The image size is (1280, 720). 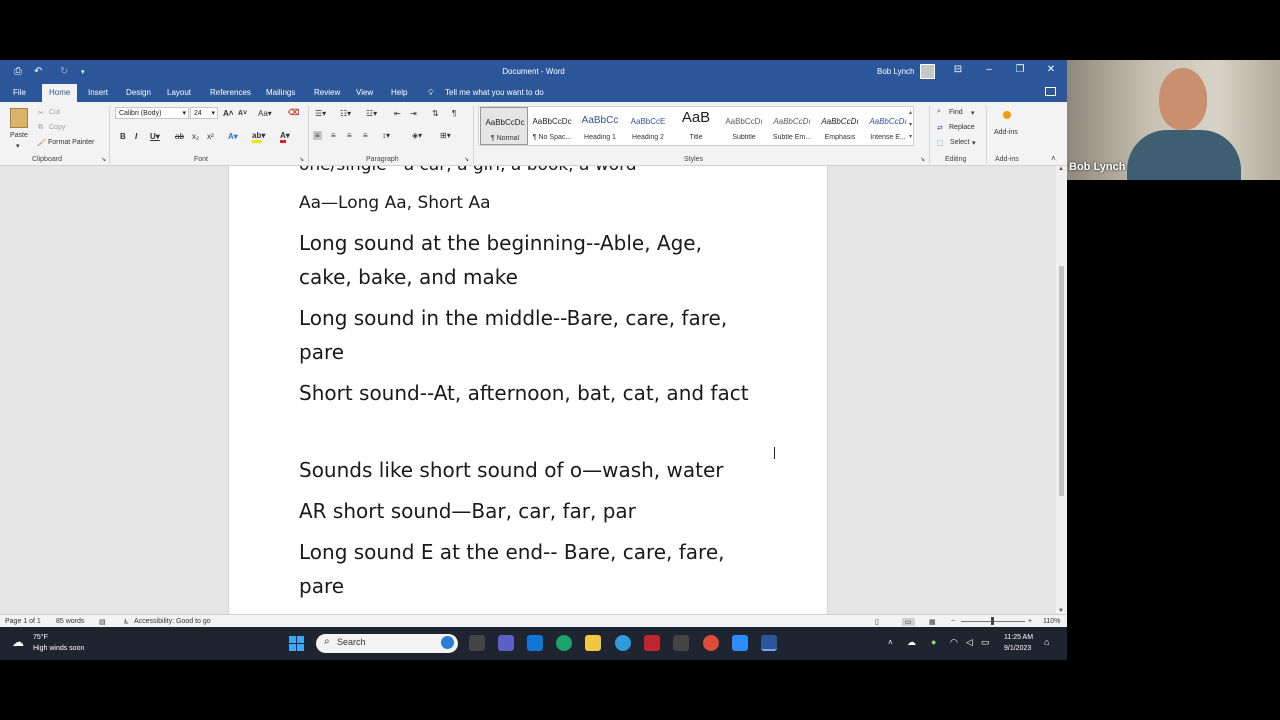 What do you see at coordinates (992, 621) in the screenshot?
I see `zoom-slider-thumb` at bounding box center [992, 621].